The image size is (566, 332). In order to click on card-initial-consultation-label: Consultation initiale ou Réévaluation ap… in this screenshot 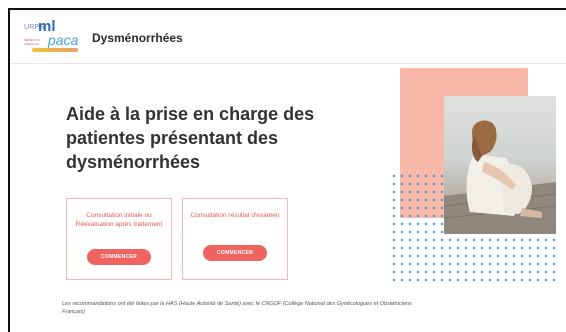, I will do `click(119, 220)`.